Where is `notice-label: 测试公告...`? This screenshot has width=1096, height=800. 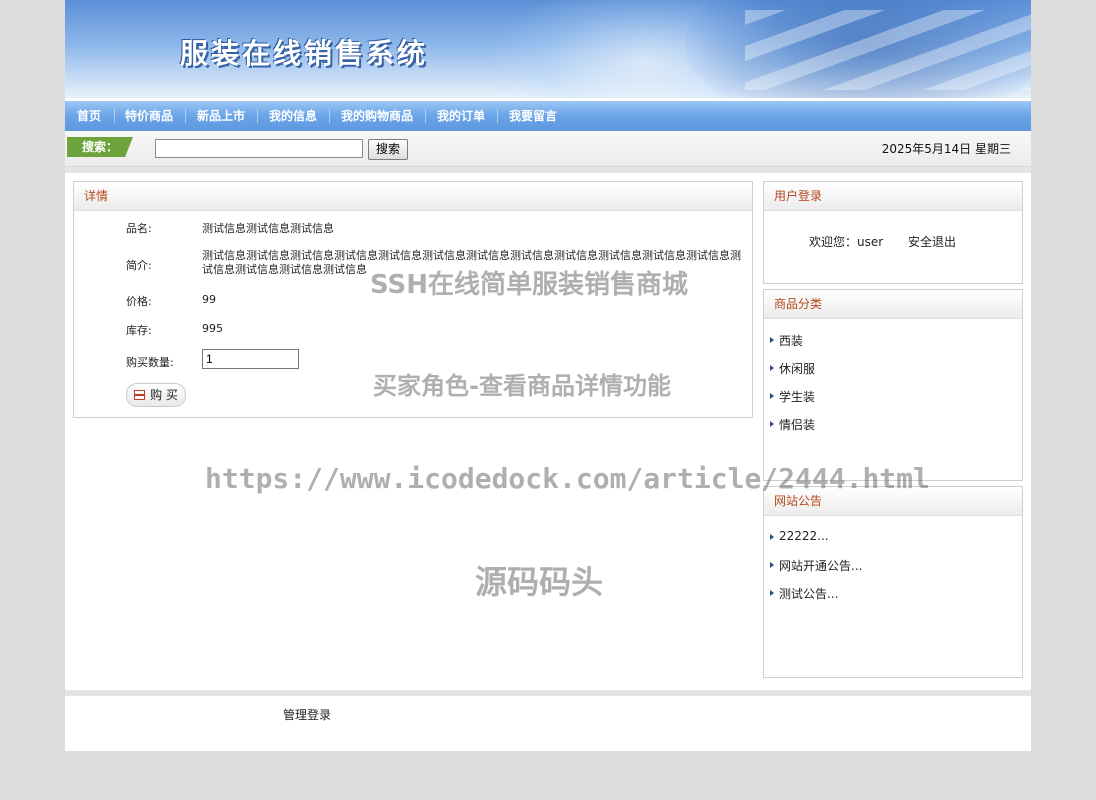
notice-label: 测试公告... is located at coordinates (809, 594).